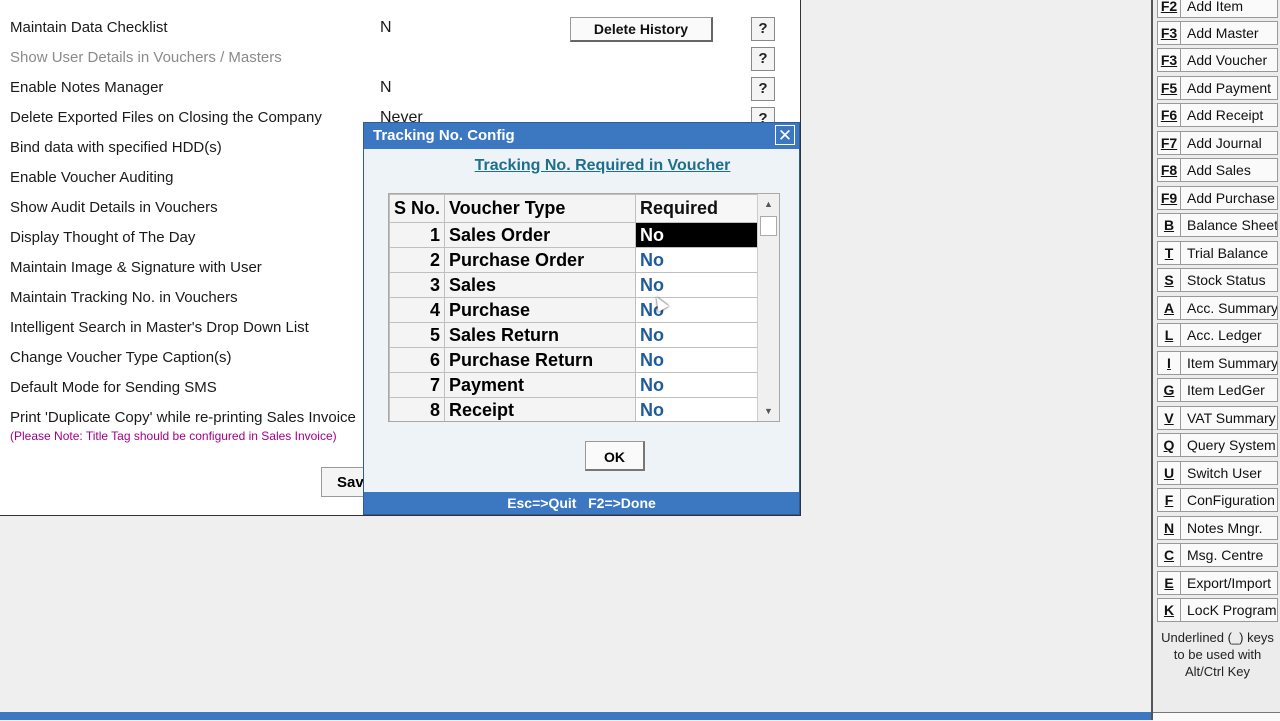  I want to click on shortcut-label: Add Sales, so click(1219, 170).